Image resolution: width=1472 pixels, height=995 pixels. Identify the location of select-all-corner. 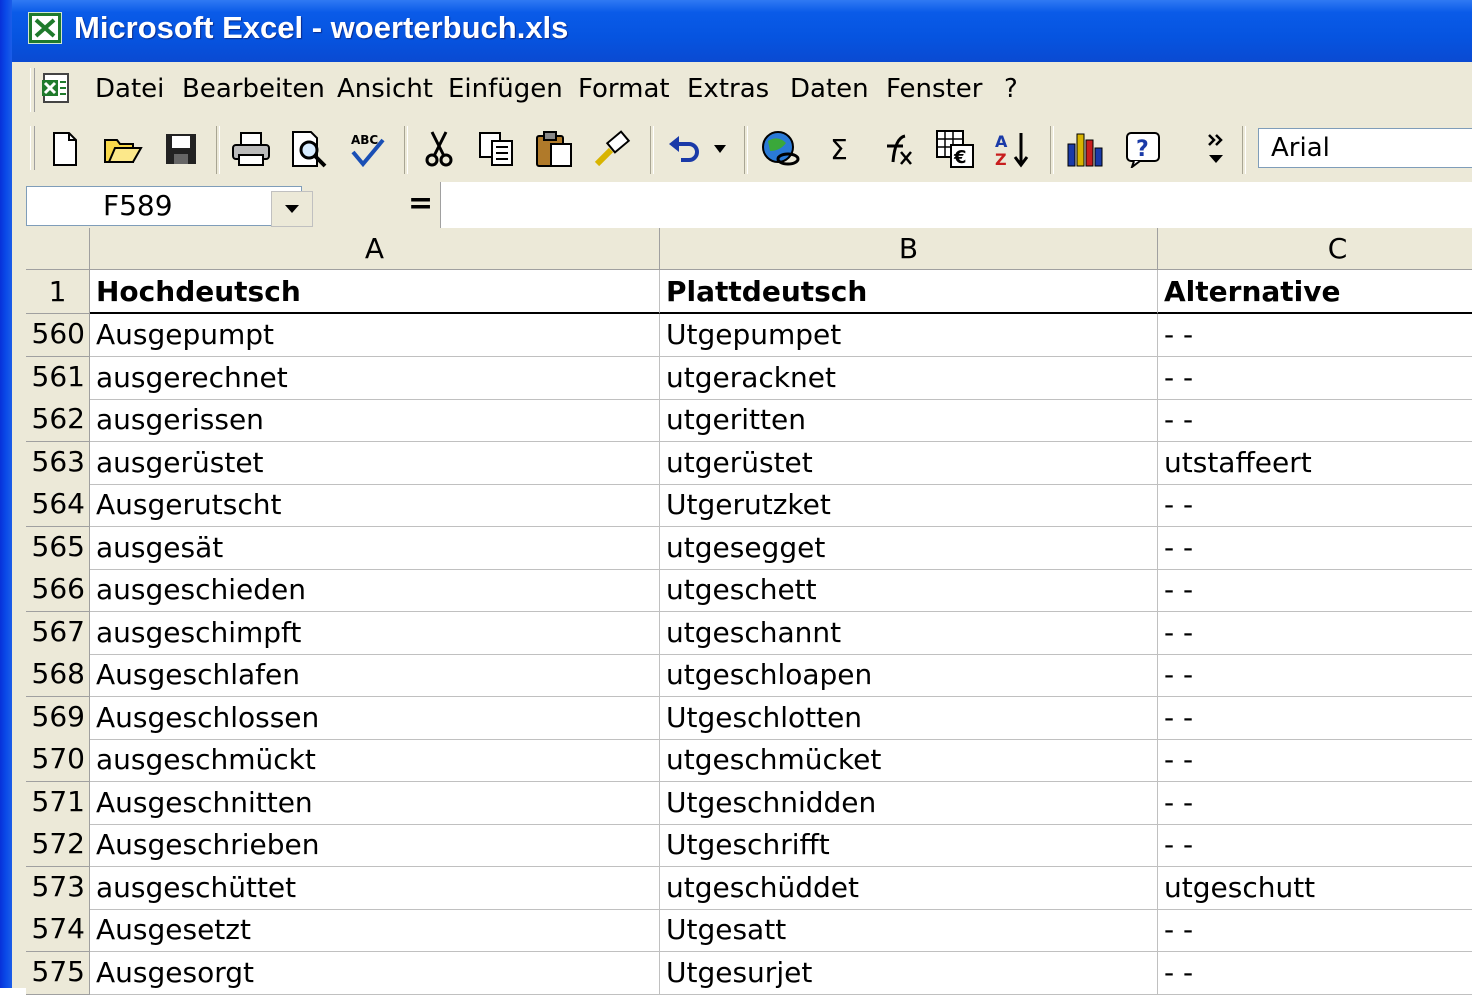
(58, 249).